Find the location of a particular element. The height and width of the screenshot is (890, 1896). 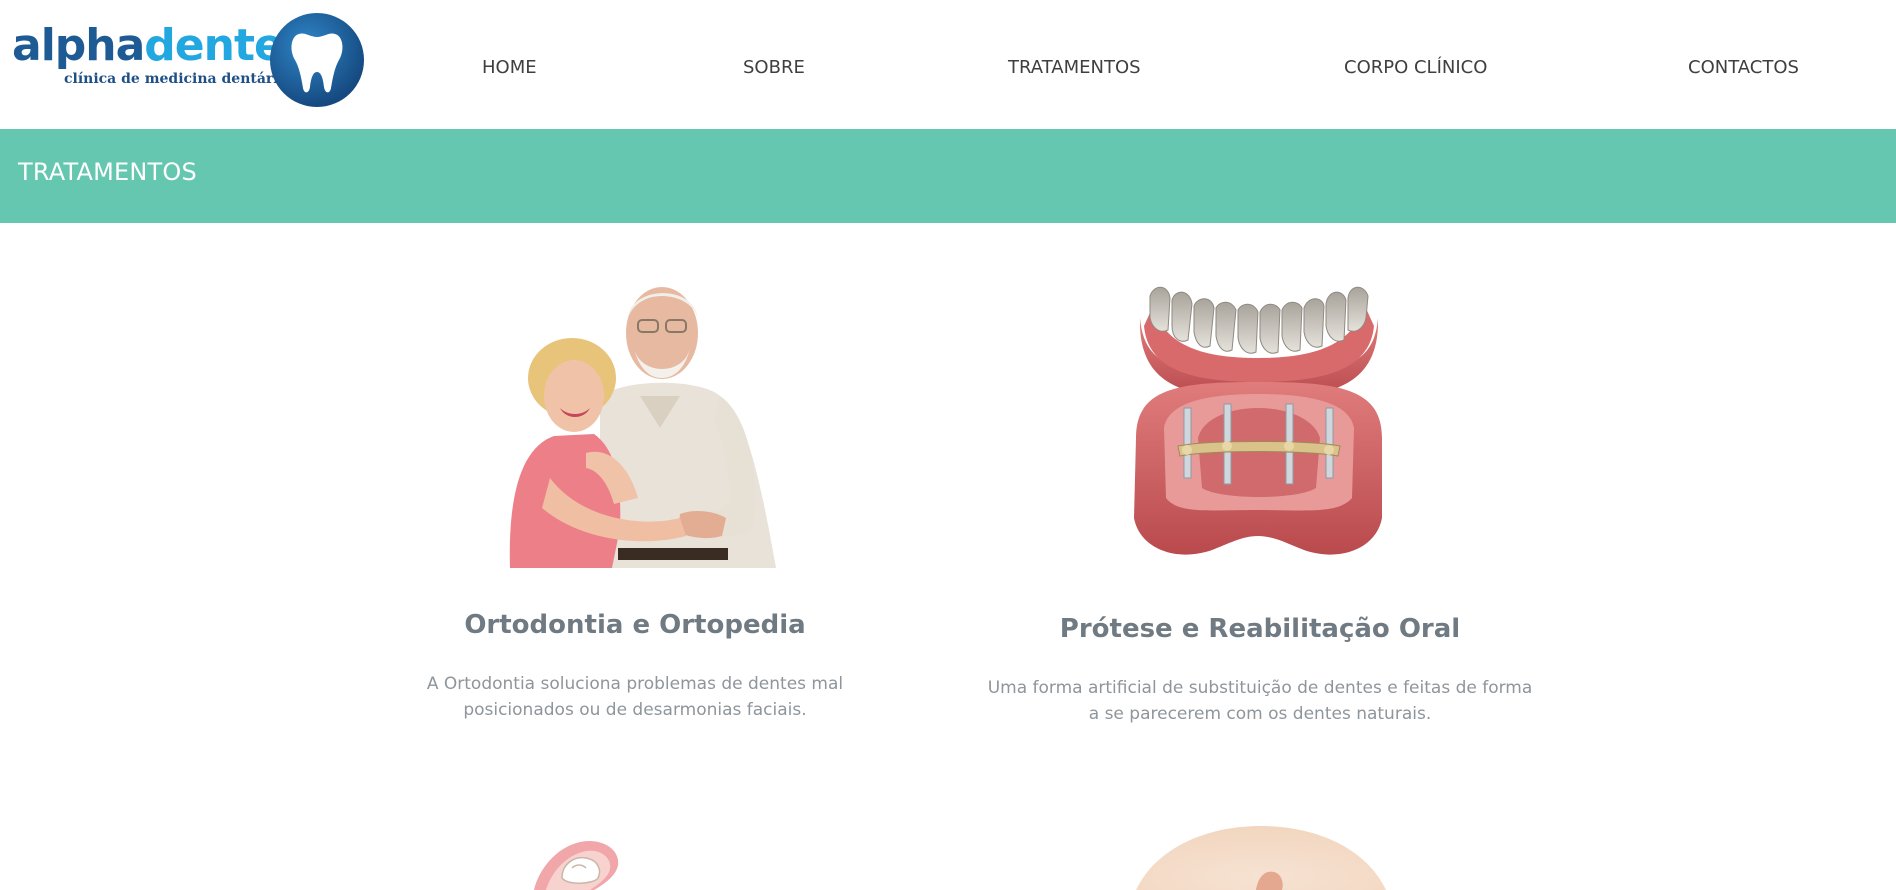

nav-sobre: SOBRE is located at coordinates (774, 68).